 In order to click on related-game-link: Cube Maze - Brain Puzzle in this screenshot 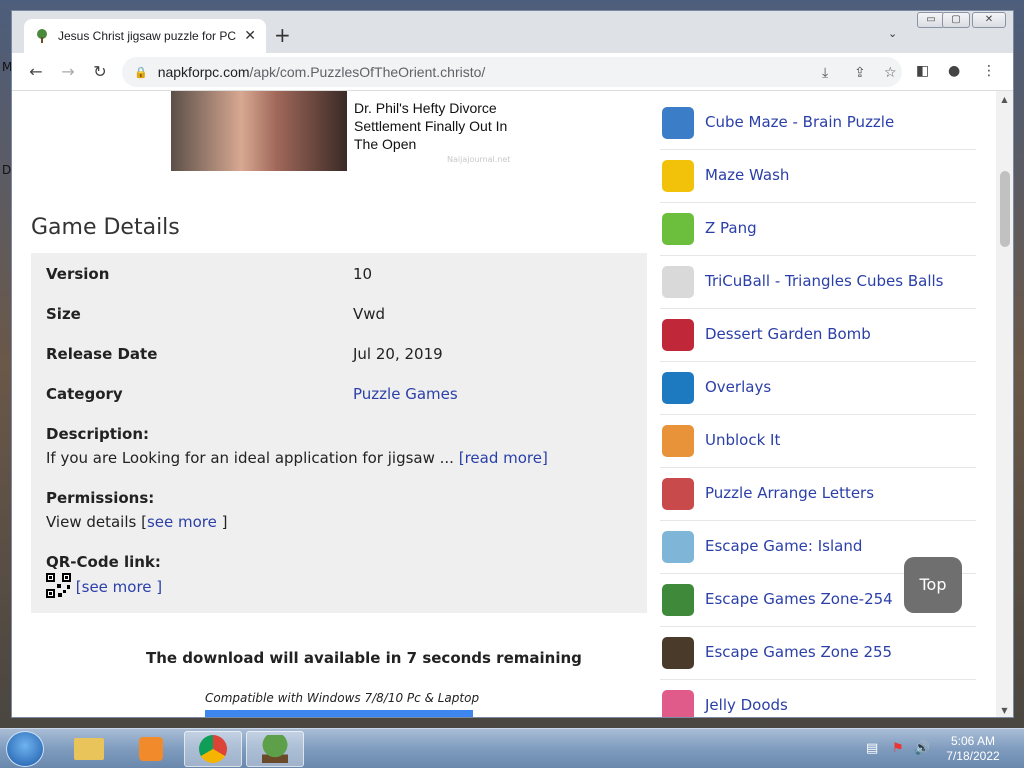, I will do `click(799, 122)`.